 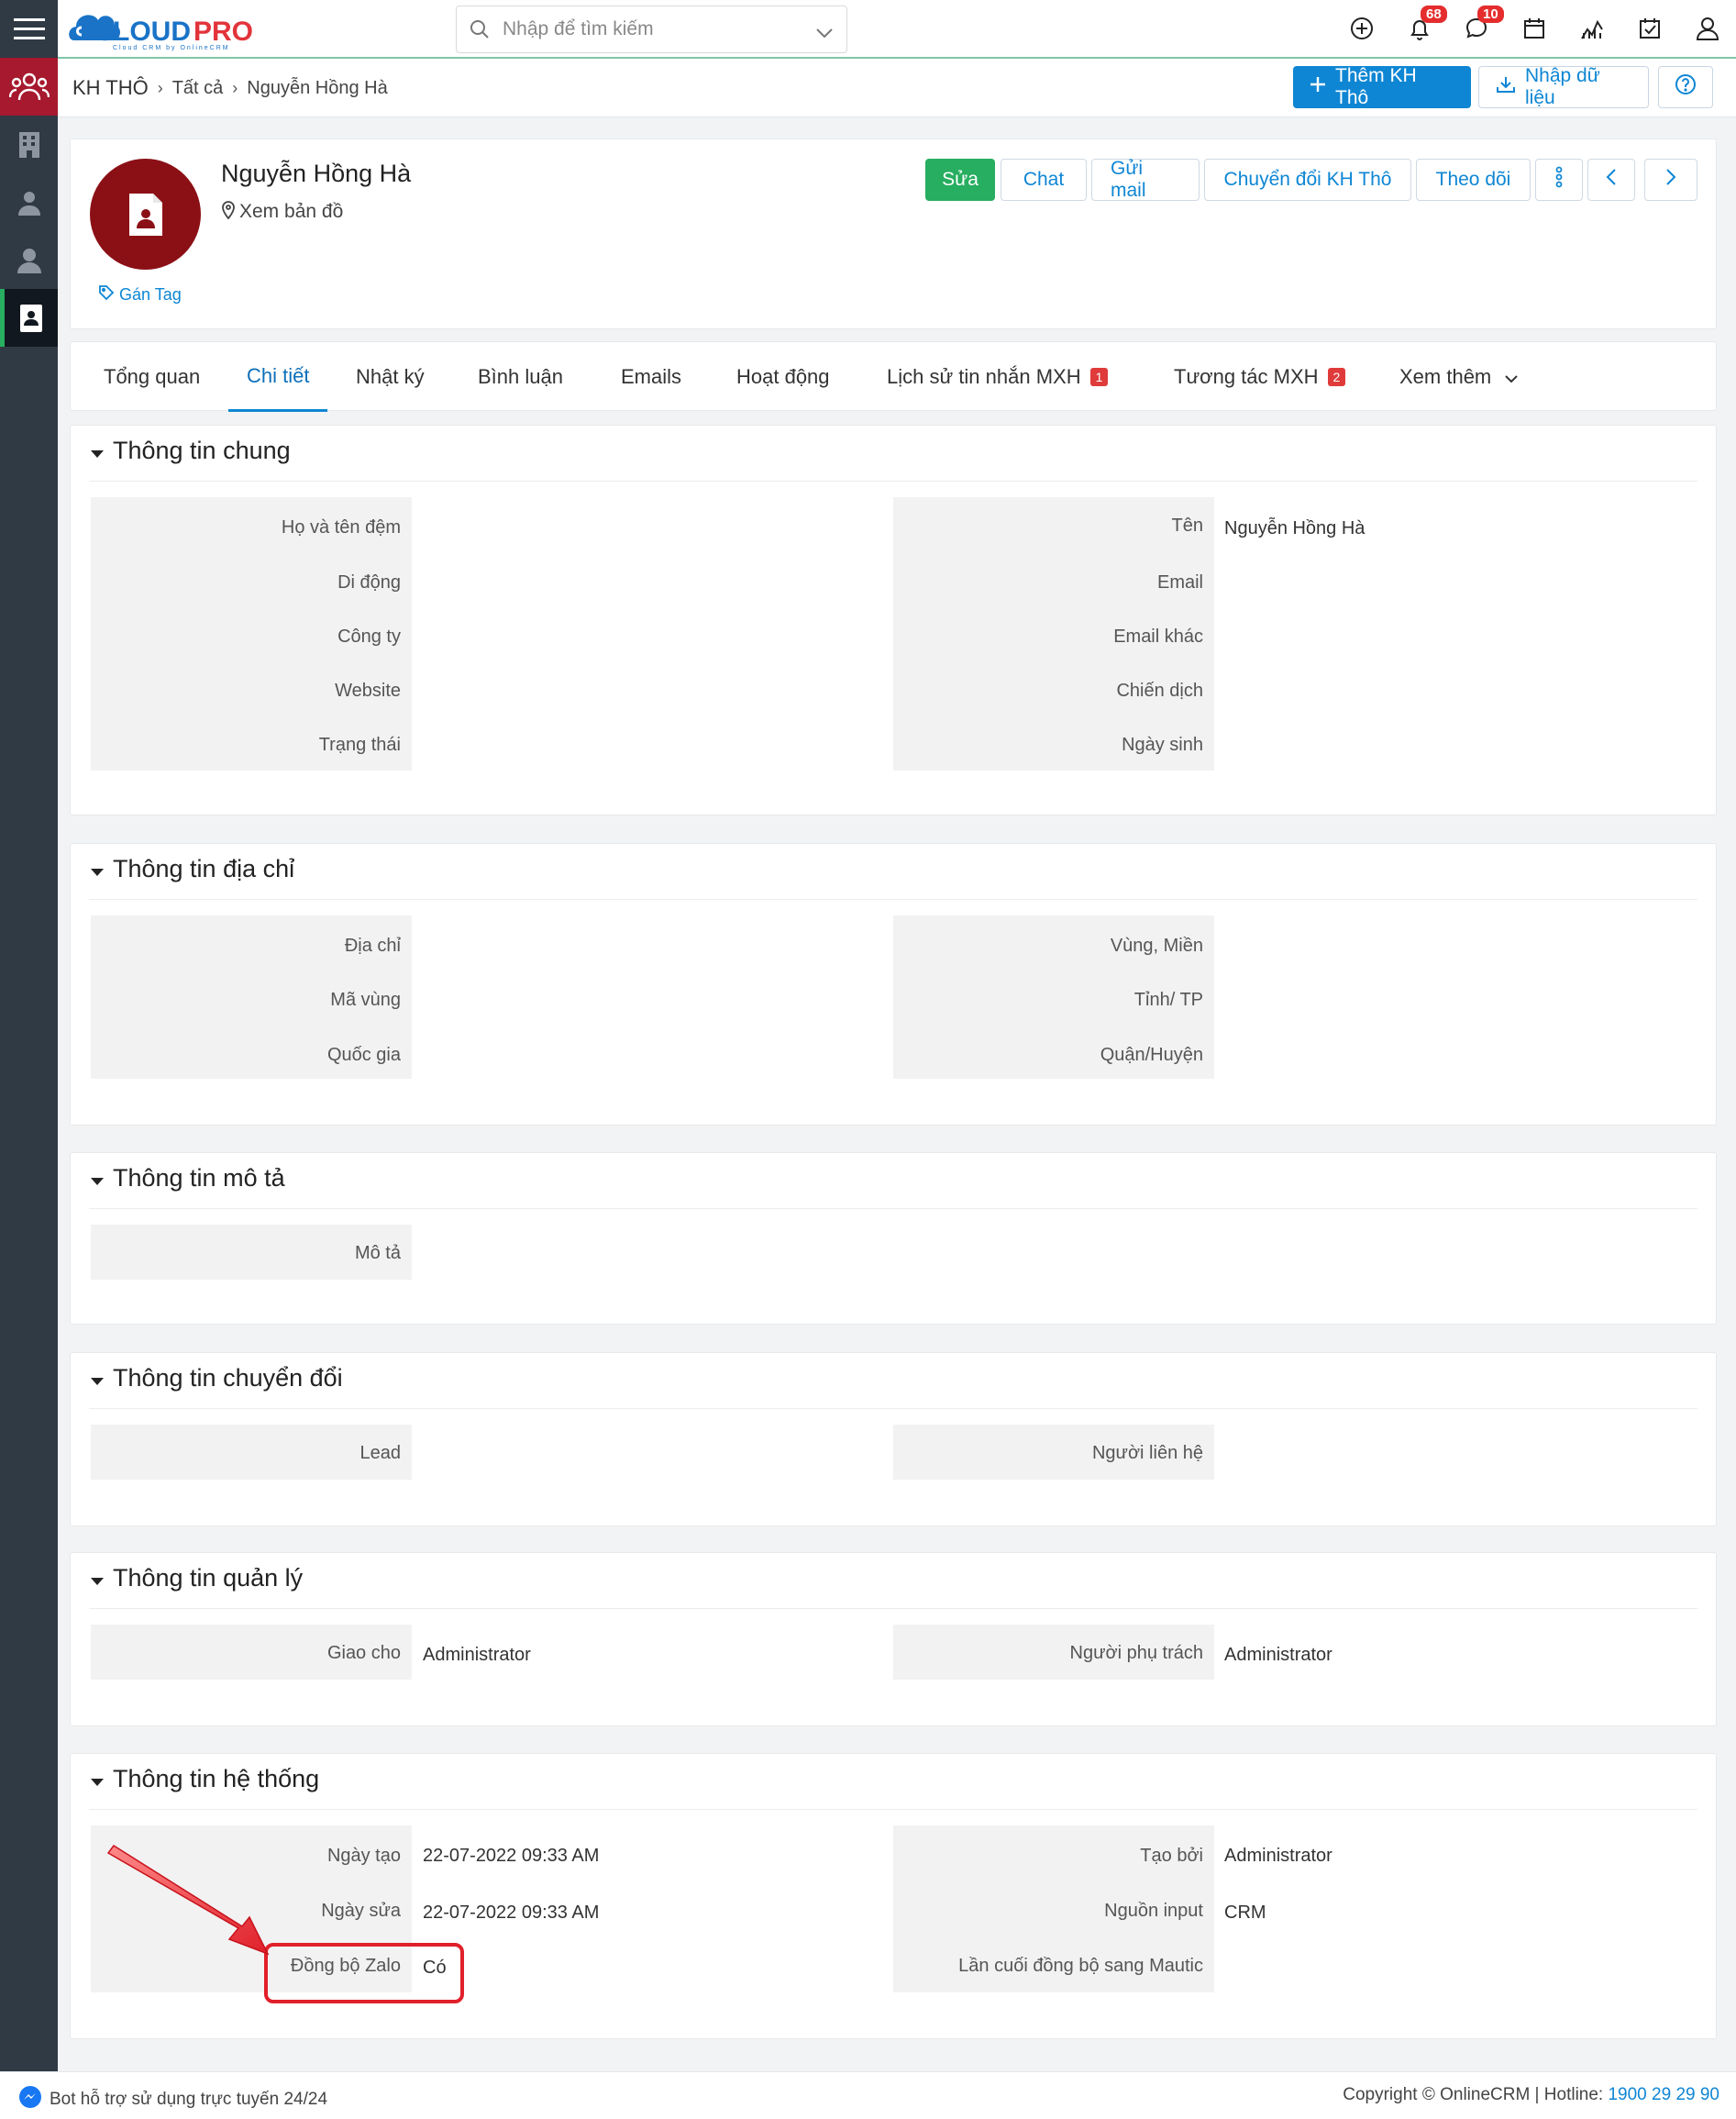 What do you see at coordinates (191, 451) in the screenshot?
I see `section-general-header: Thông tin chung` at bounding box center [191, 451].